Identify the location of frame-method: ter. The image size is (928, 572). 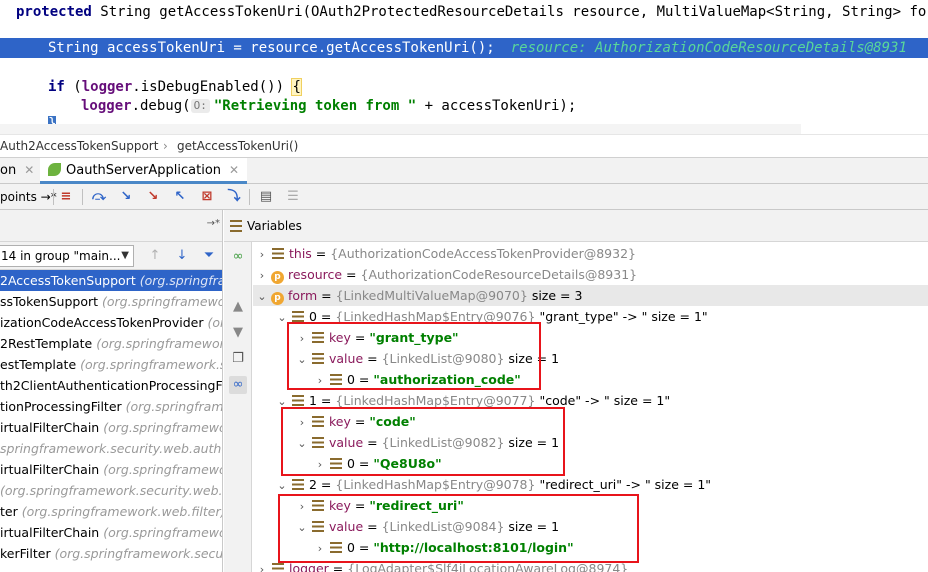
(9, 511).